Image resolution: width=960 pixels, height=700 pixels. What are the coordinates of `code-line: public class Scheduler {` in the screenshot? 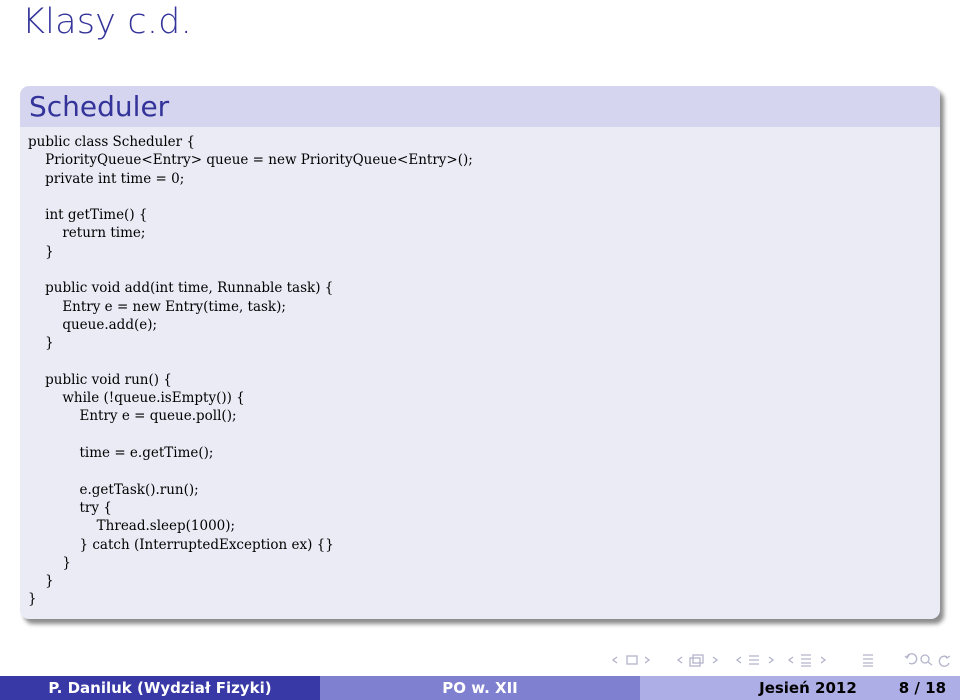 It's located at (112, 142).